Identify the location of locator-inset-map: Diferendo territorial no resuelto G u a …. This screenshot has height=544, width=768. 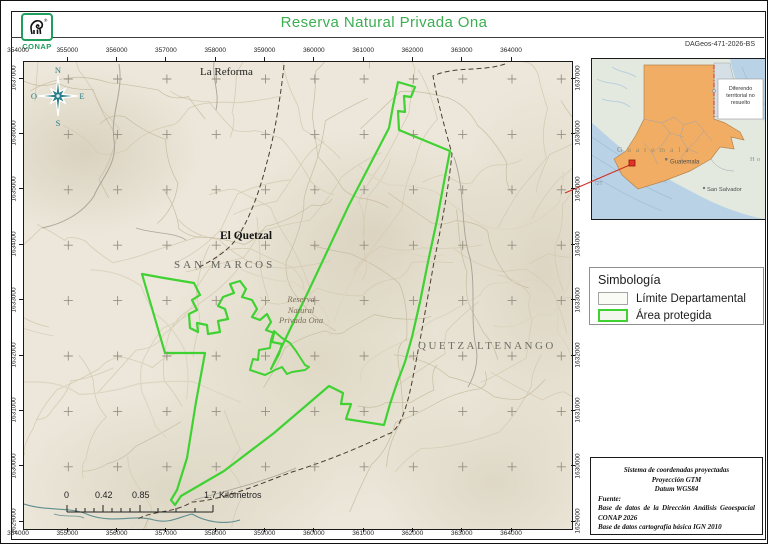
(678, 139).